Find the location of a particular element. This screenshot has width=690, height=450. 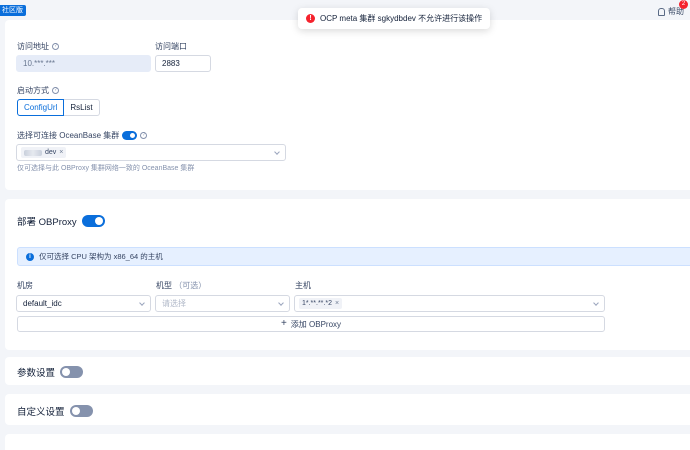

notification-bell-icon is located at coordinates (661, 11).